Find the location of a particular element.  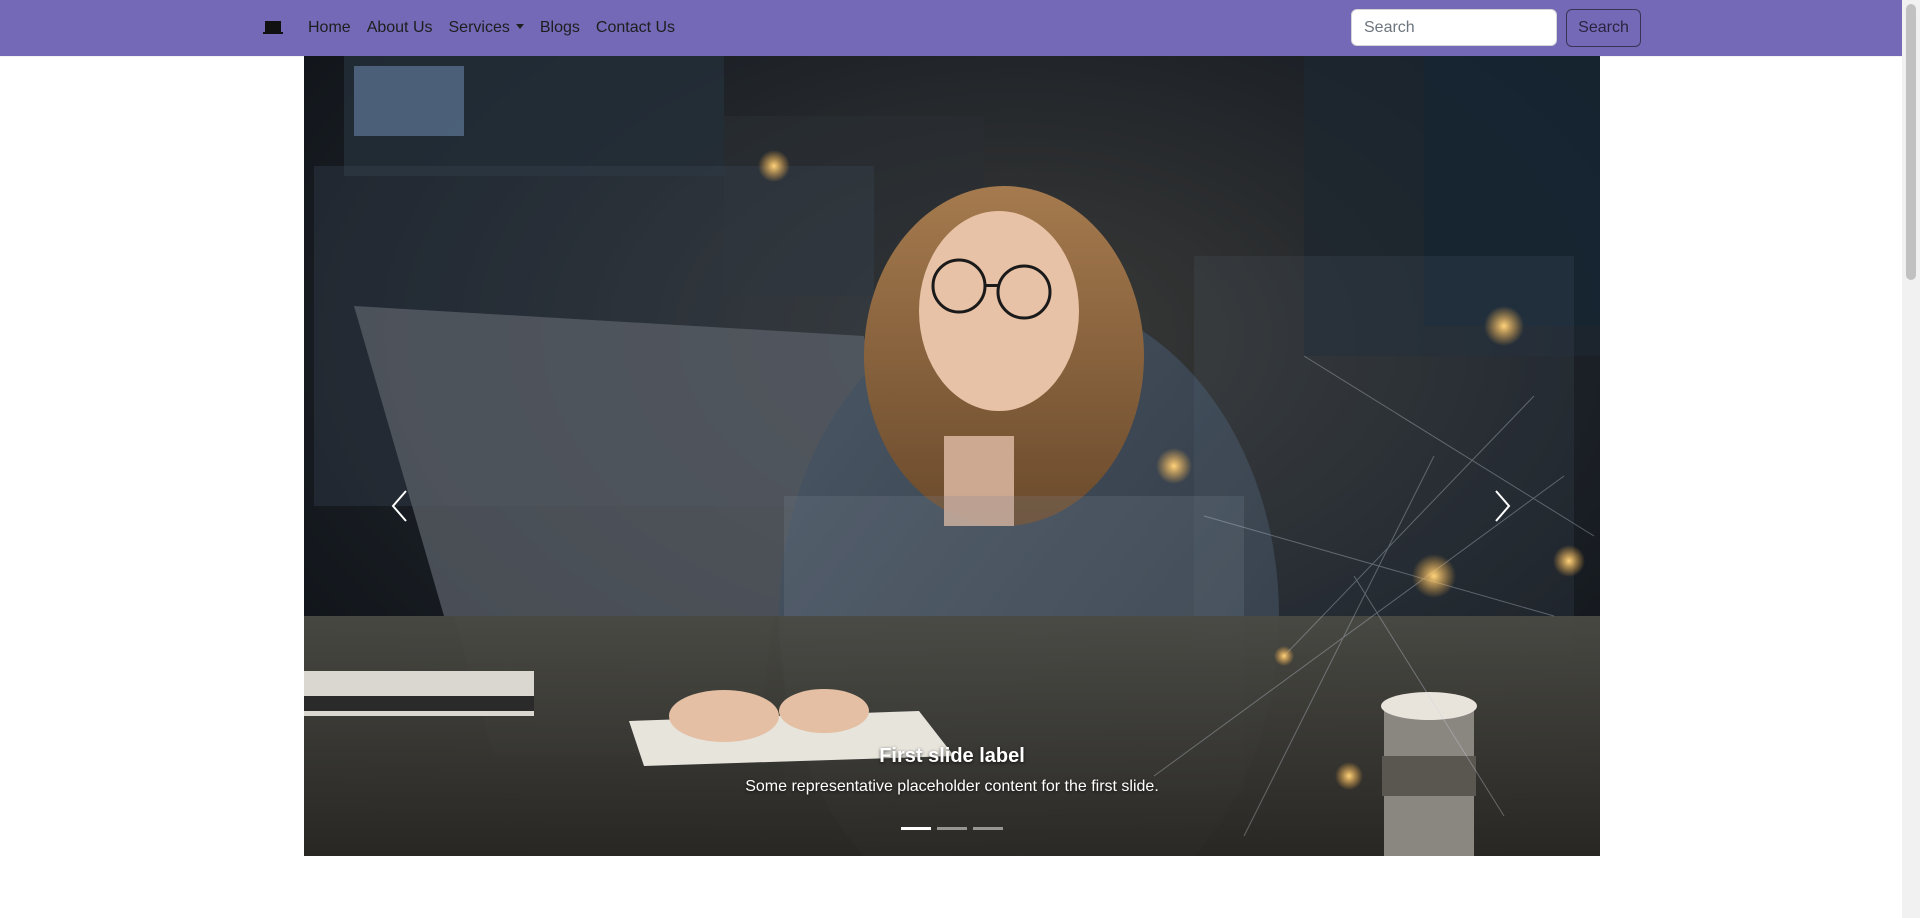

nav-link-contact-us: Contact Us is located at coordinates (635, 28).